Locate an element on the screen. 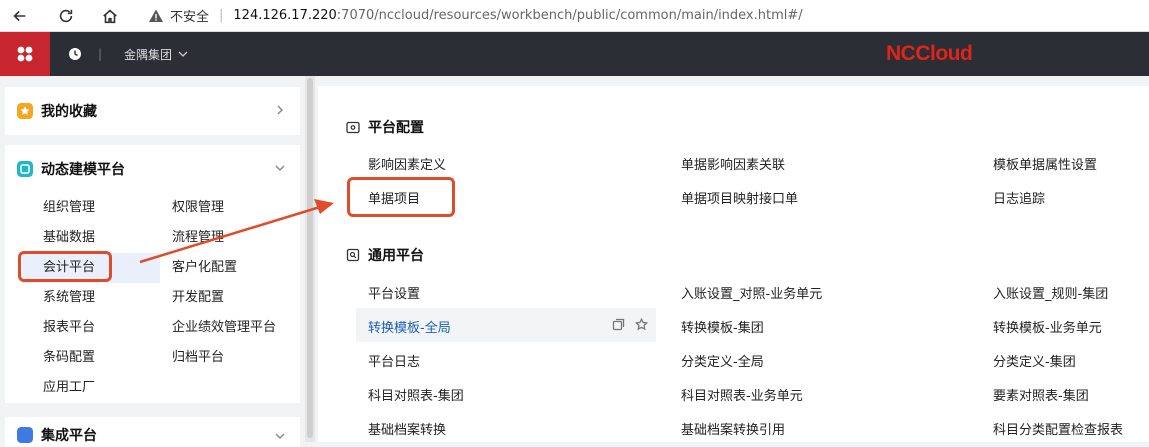 The height and width of the screenshot is (447, 1149). platform-config-heading: 平台配置 is located at coordinates (385, 127).